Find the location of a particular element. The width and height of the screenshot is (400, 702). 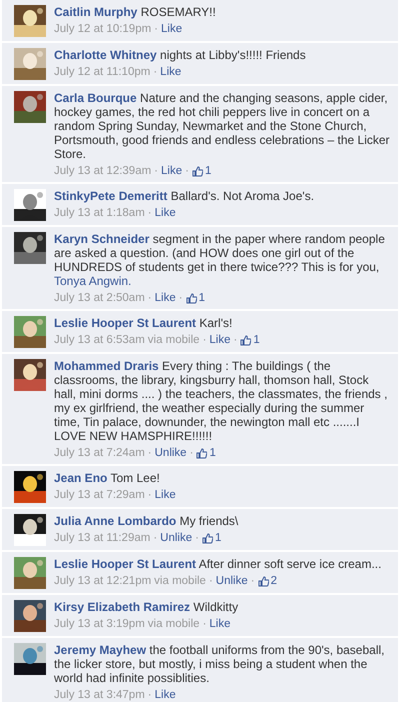

comment-text: Leslie Hooper St Laurent Karl's! is located at coordinates (144, 323).